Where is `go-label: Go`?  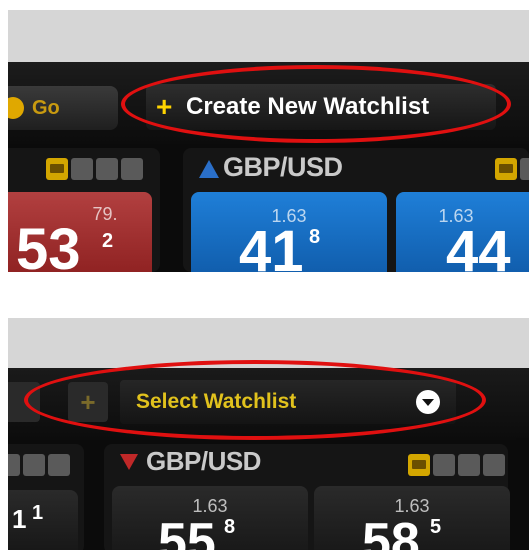 go-label: Go is located at coordinates (46, 108).